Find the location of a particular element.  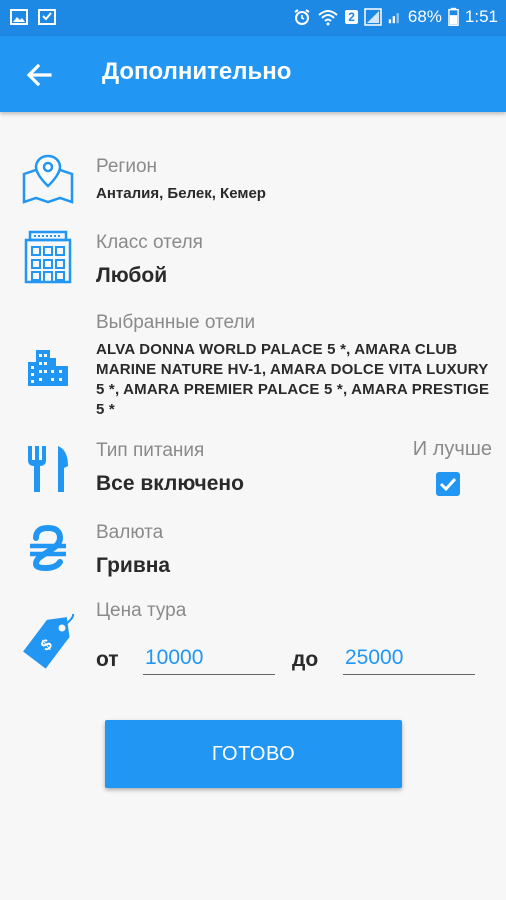

map-pin-icon is located at coordinates (48, 179).